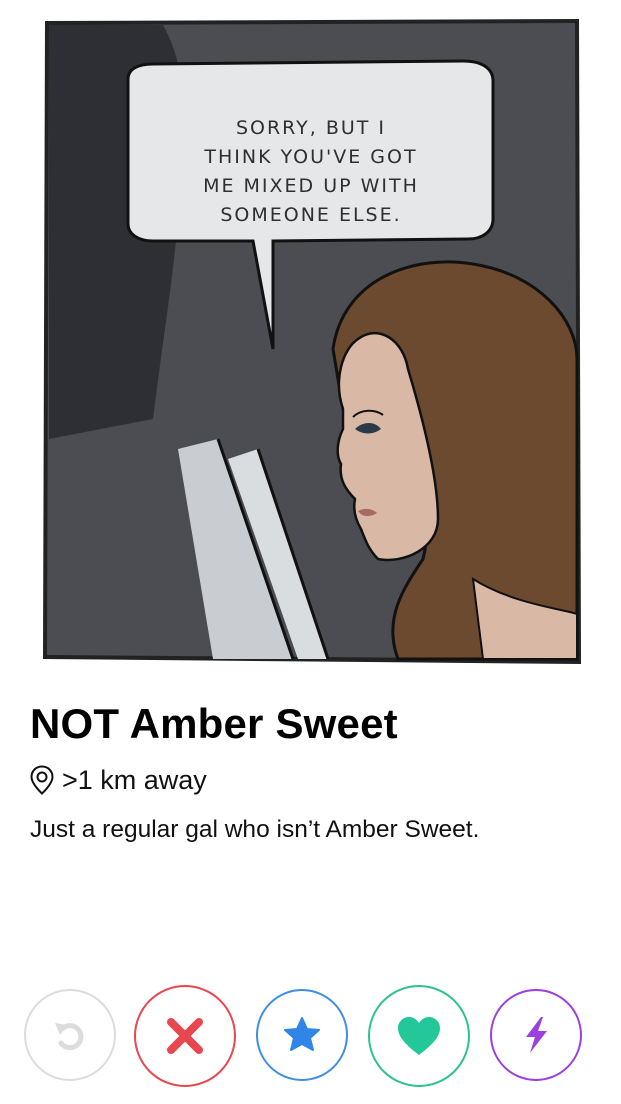  I want to click on distance-row: >1 km away, so click(118, 780).